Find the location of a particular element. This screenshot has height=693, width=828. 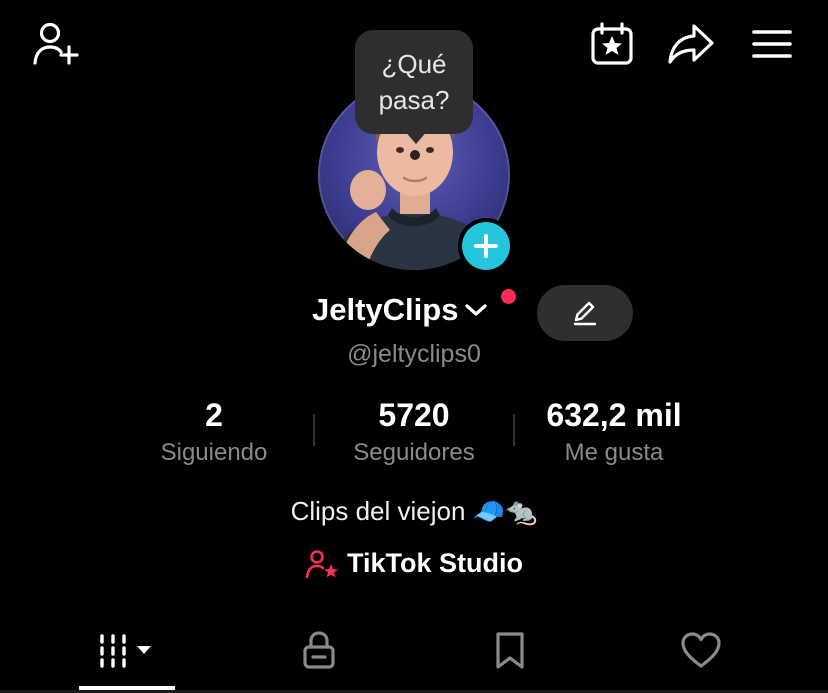

bubble-text-line2: pasa? is located at coordinates (414, 100).